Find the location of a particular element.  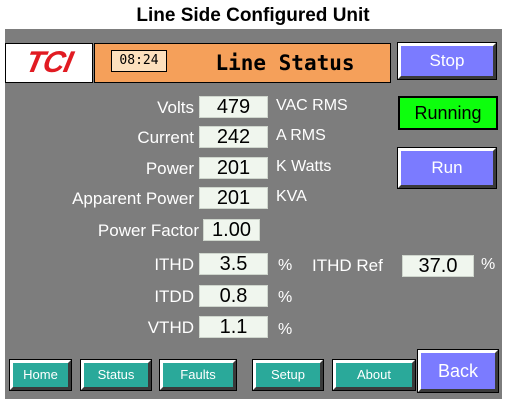

current-unit: A RMS is located at coordinates (301, 135).